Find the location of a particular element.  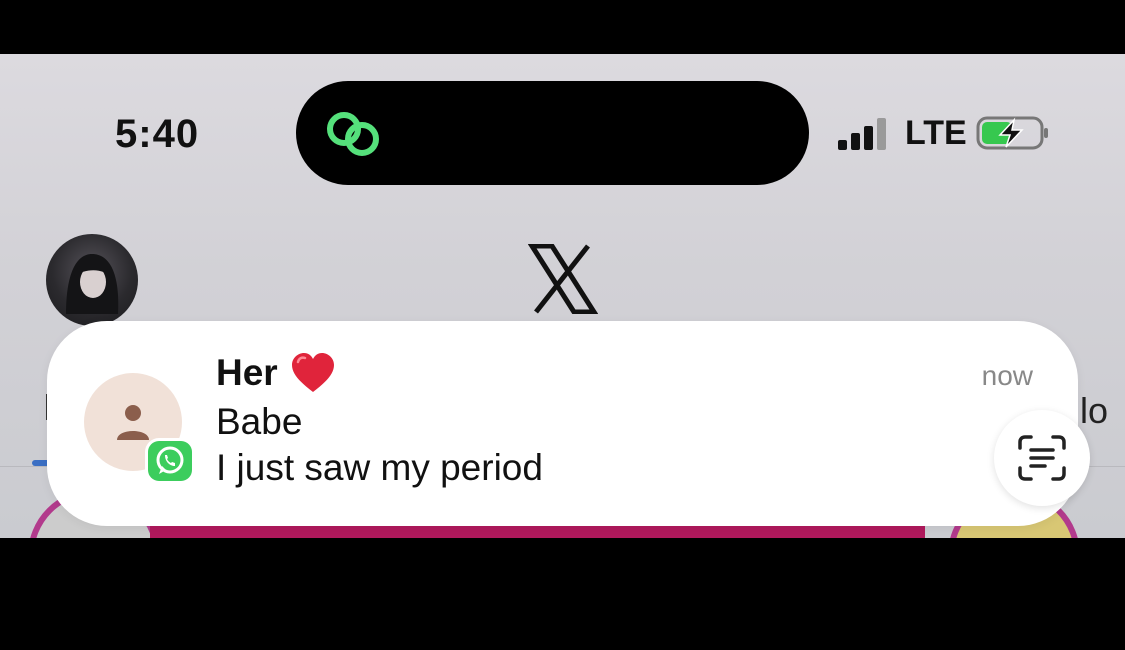

notification-title: Her is located at coordinates (276, 373).